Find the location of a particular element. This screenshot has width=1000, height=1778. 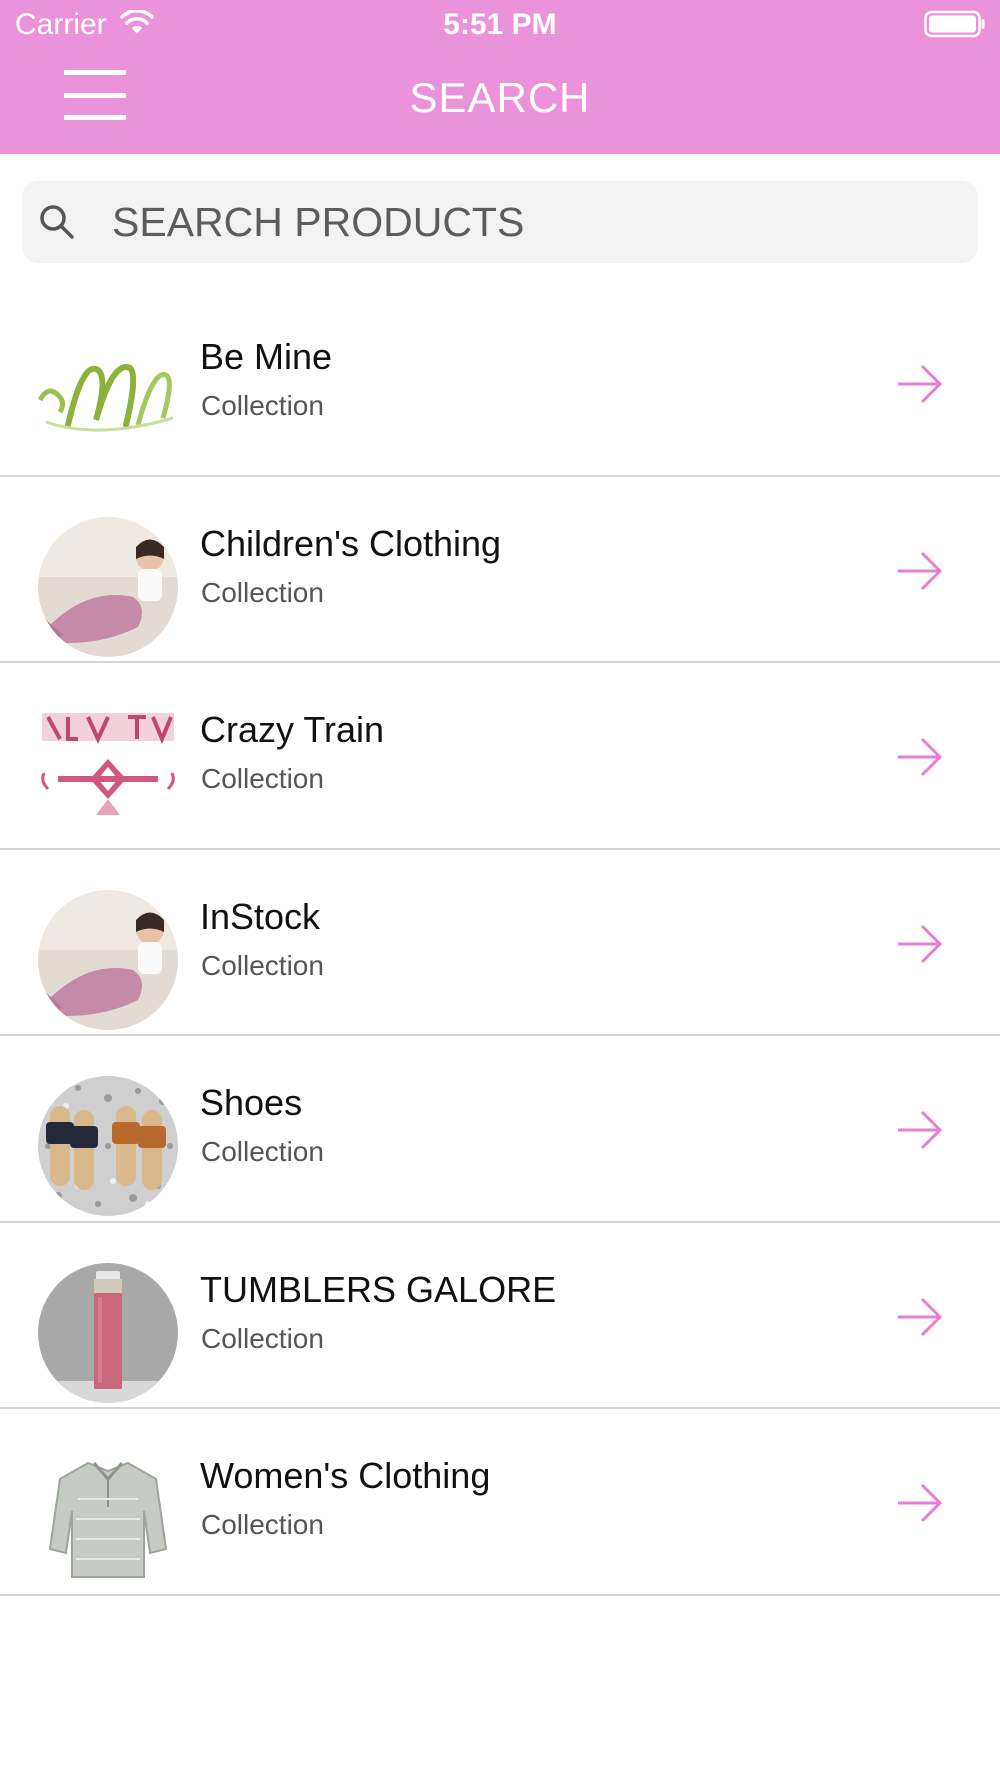

list-item: Crazy Train Collection is located at coordinates (500, 756).